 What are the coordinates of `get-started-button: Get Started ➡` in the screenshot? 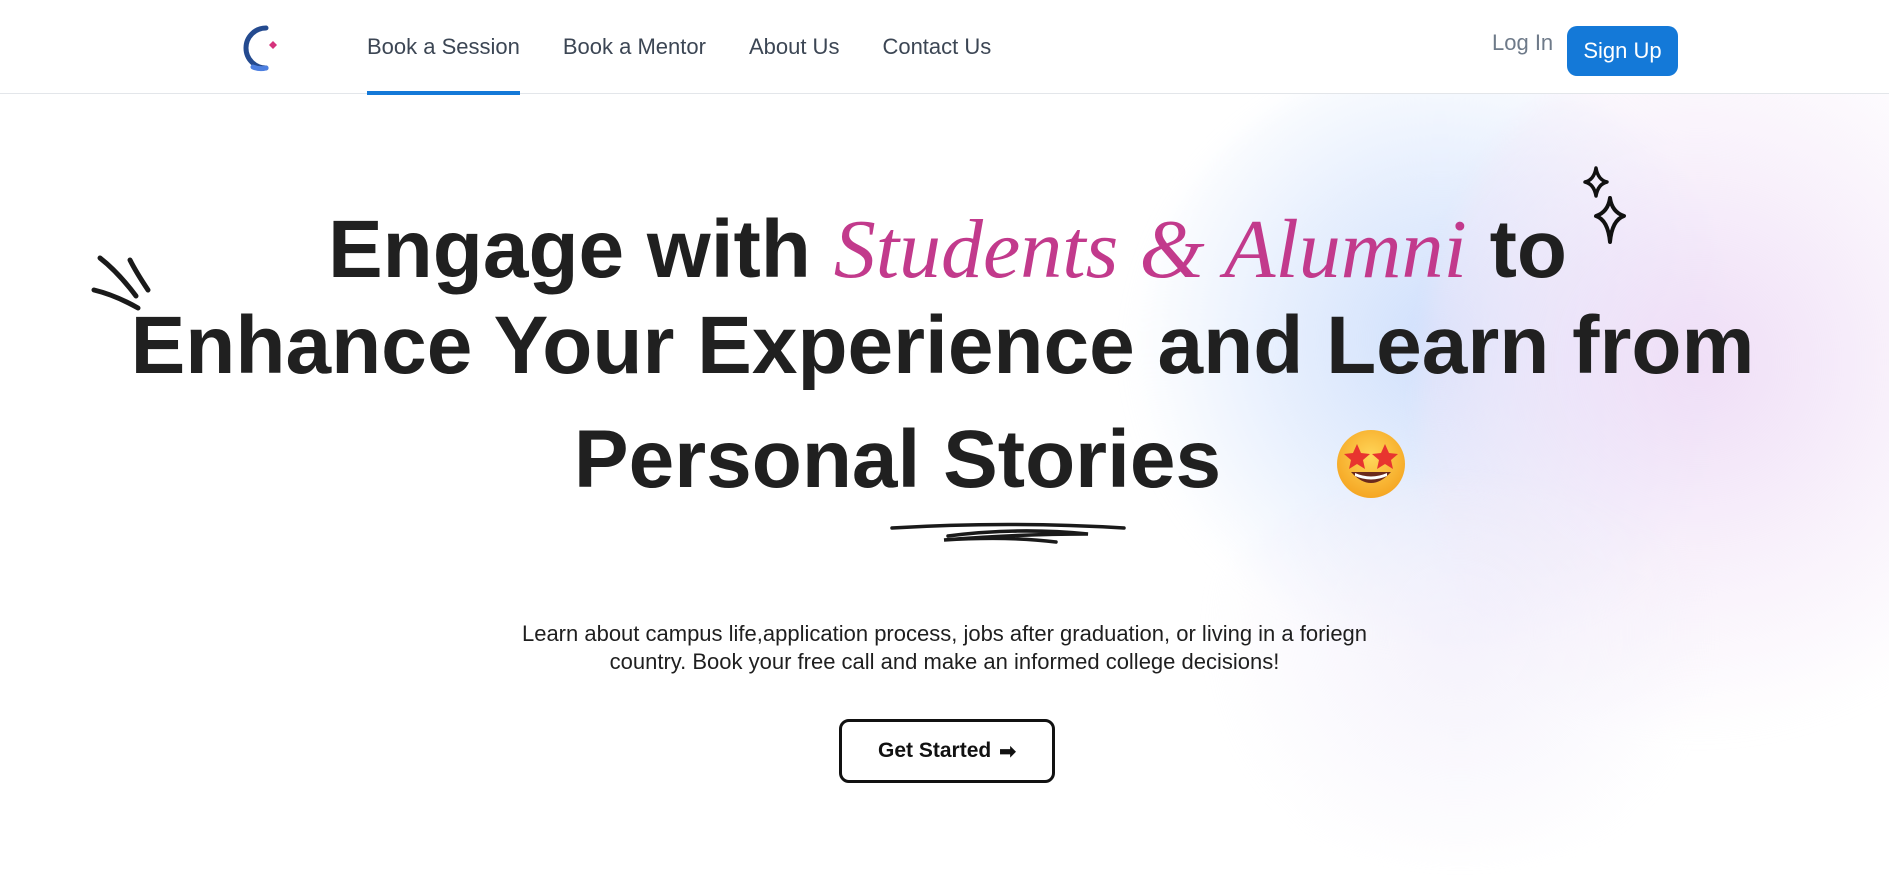 It's located at (947, 751).